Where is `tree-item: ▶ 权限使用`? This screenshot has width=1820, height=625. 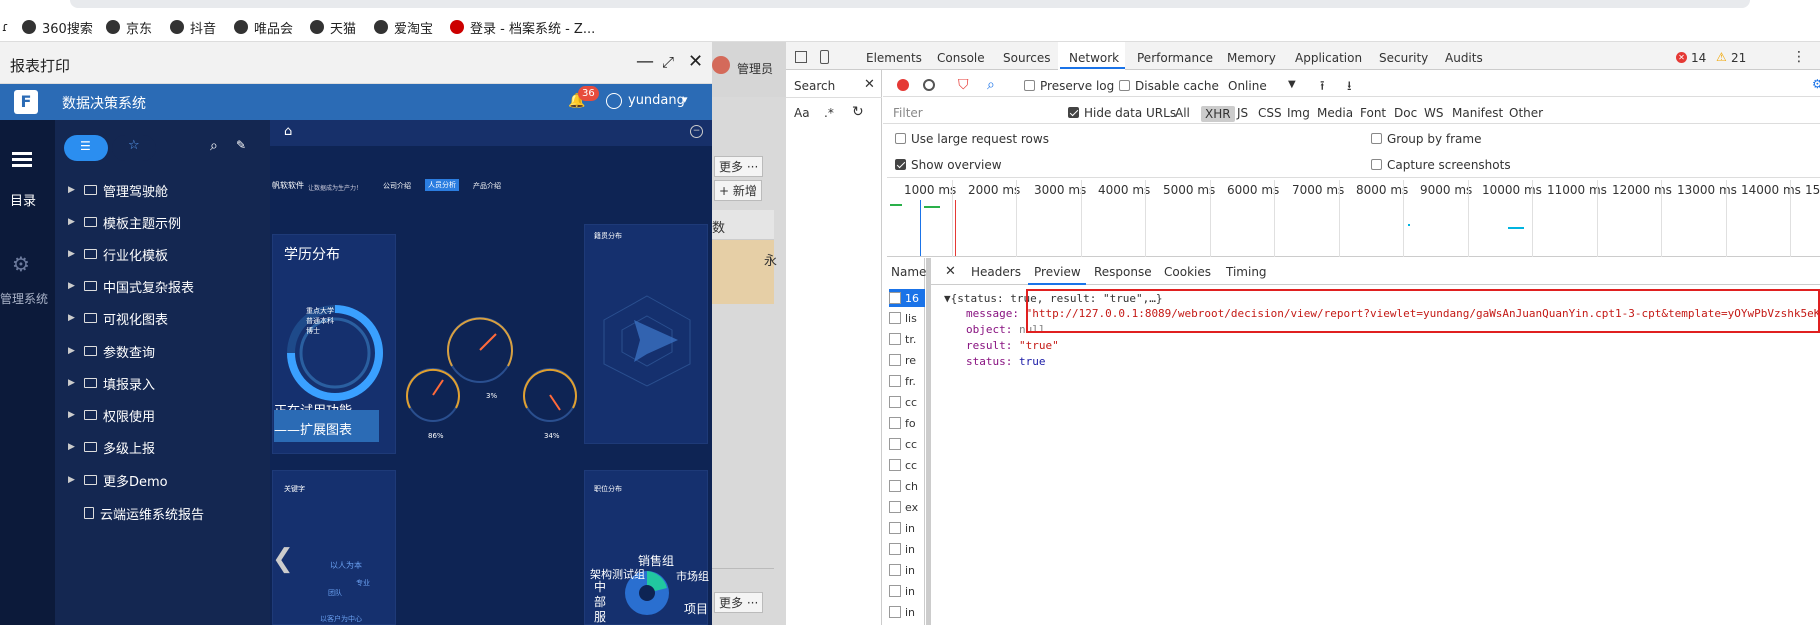 tree-item: ▶ 权限使用 is located at coordinates (111, 415).